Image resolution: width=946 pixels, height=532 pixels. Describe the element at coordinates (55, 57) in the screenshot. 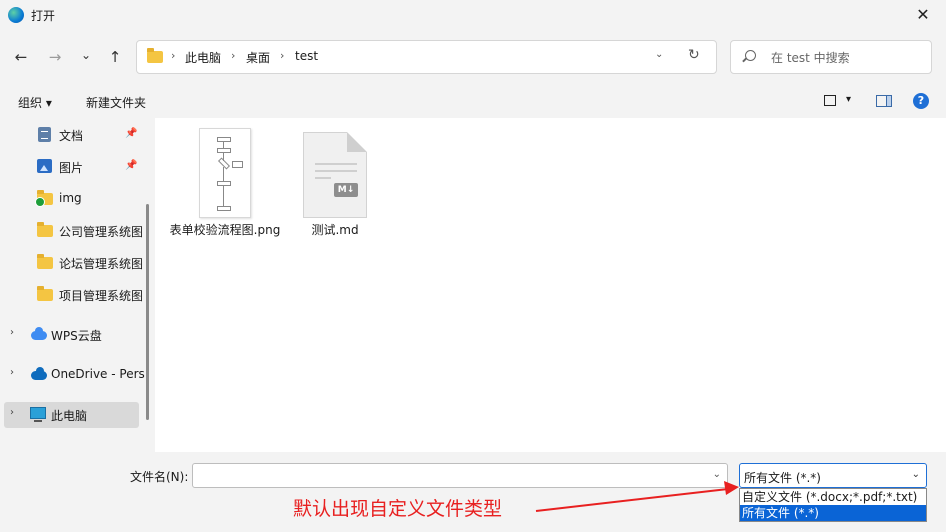

I see `forward-button: →` at that location.